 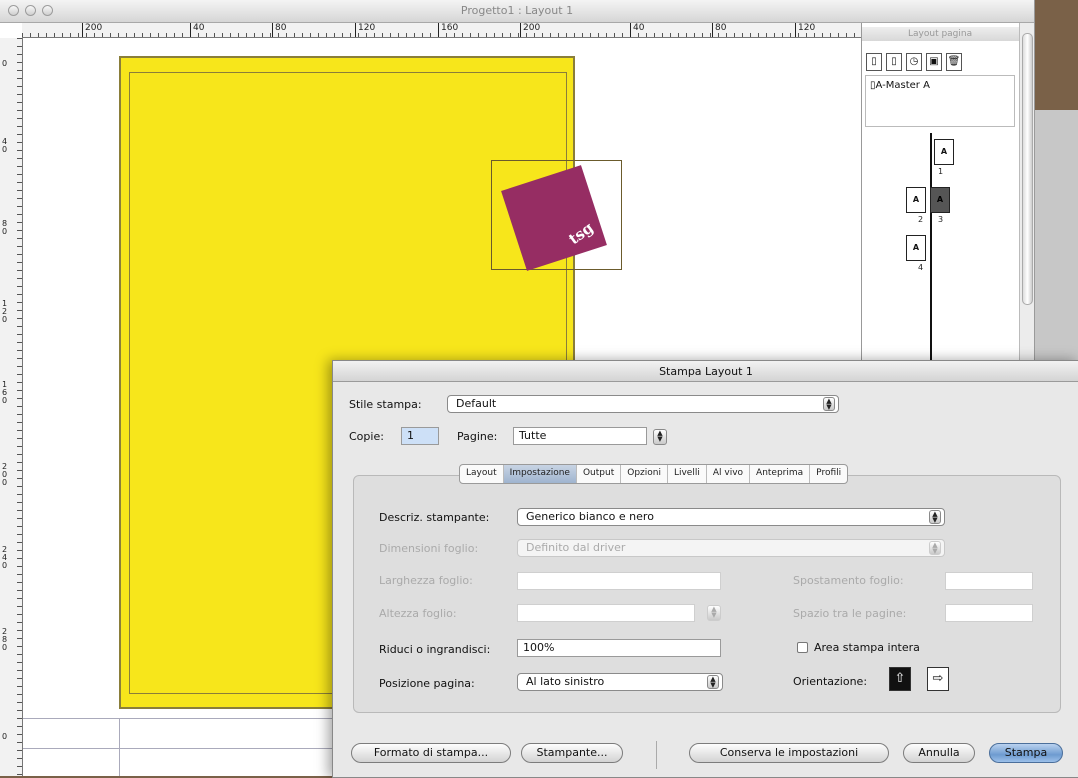 What do you see at coordinates (802, 647) in the screenshot?
I see `full-print-area-checkbox` at bounding box center [802, 647].